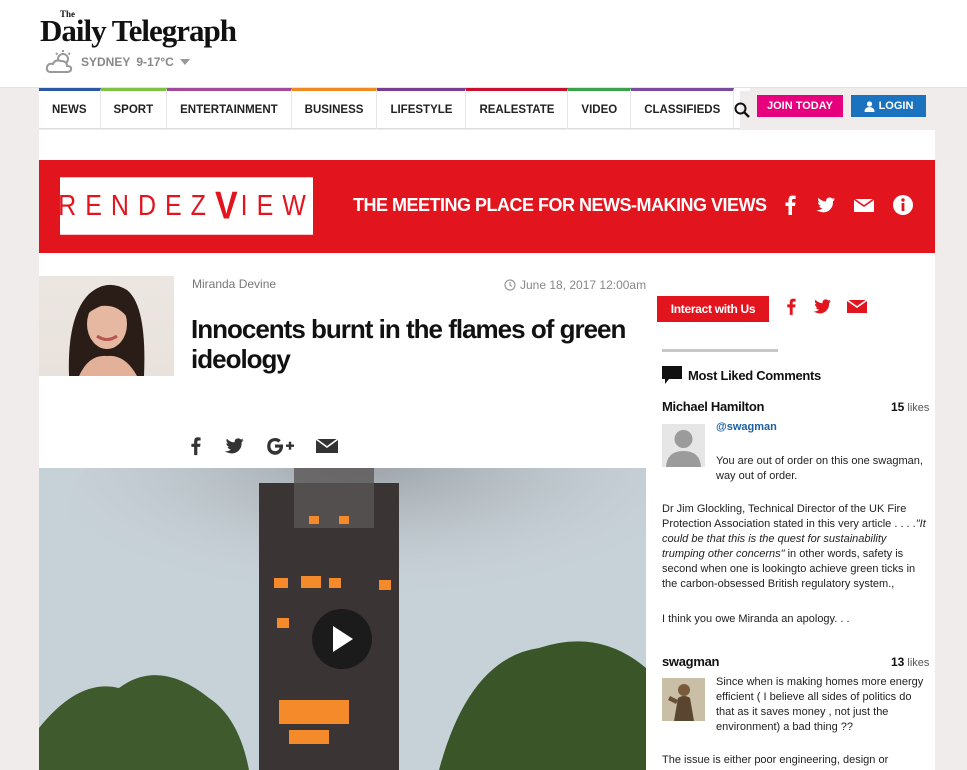  What do you see at coordinates (59, 61) in the screenshot?
I see `cloud-sun-icon` at bounding box center [59, 61].